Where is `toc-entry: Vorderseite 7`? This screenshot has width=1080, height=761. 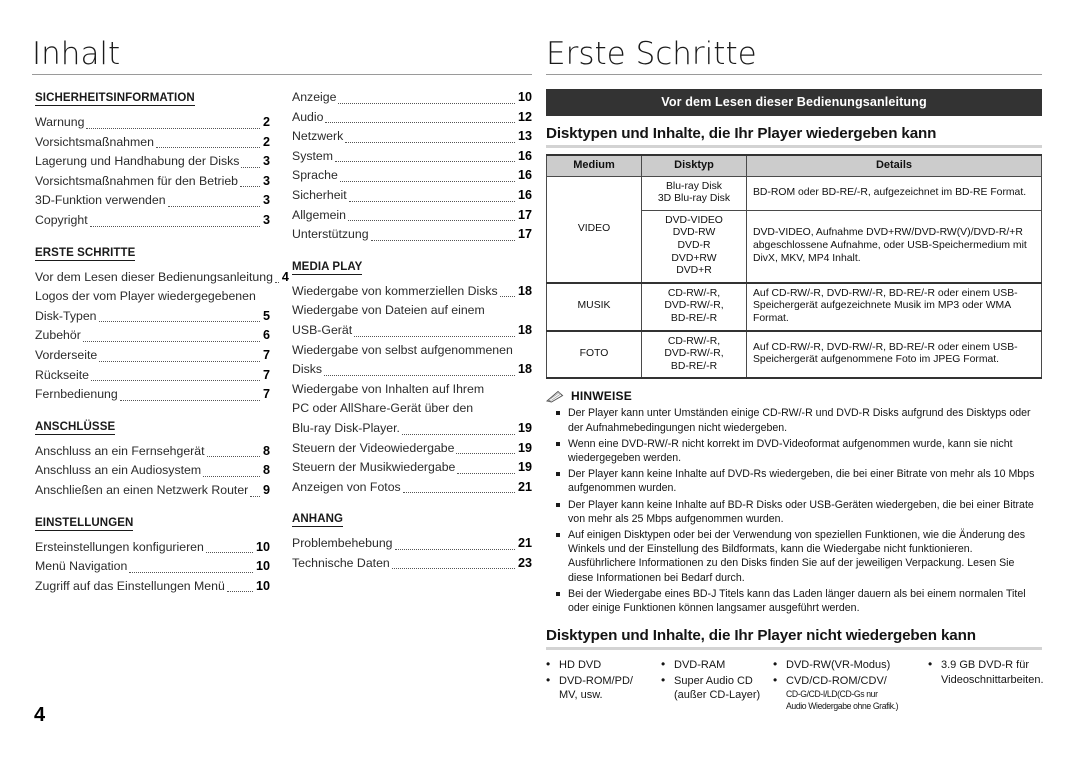 toc-entry: Vorderseite 7 is located at coordinates (152, 356).